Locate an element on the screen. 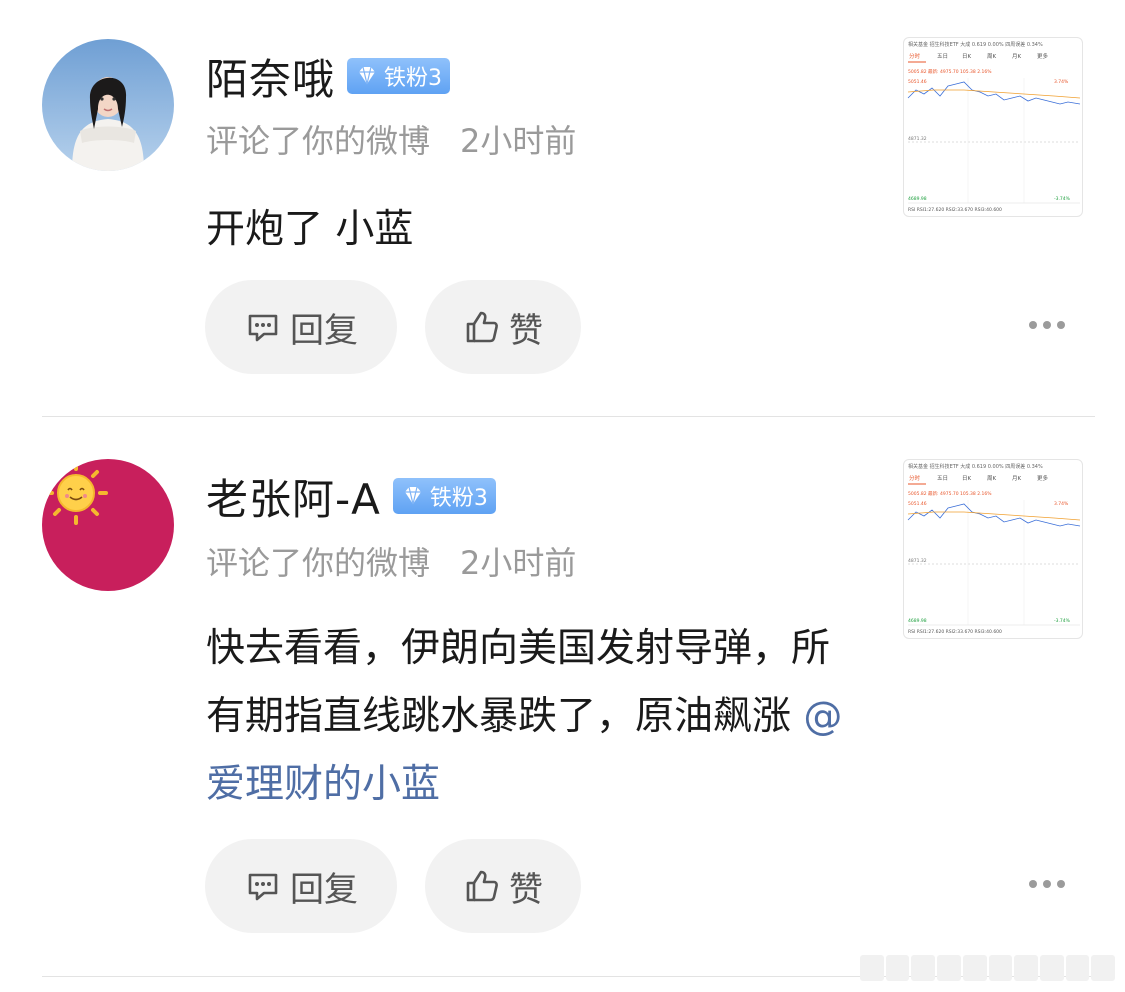 The height and width of the screenshot is (992, 1125). comment-body: 开炮了 小蓝 is located at coordinates (310, 229).